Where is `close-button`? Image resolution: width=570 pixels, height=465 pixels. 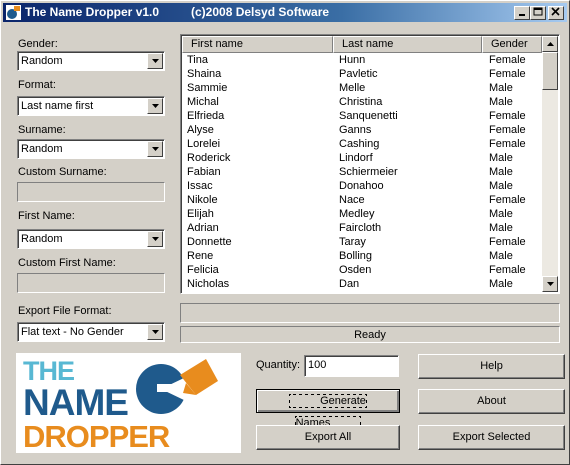
close-button is located at coordinates (556, 13).